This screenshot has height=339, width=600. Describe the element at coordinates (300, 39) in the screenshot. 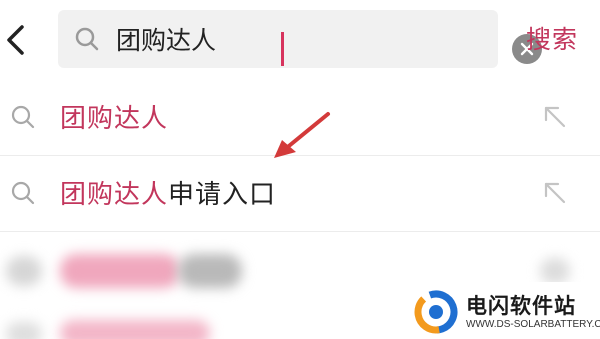

I see `search-box` at that location.